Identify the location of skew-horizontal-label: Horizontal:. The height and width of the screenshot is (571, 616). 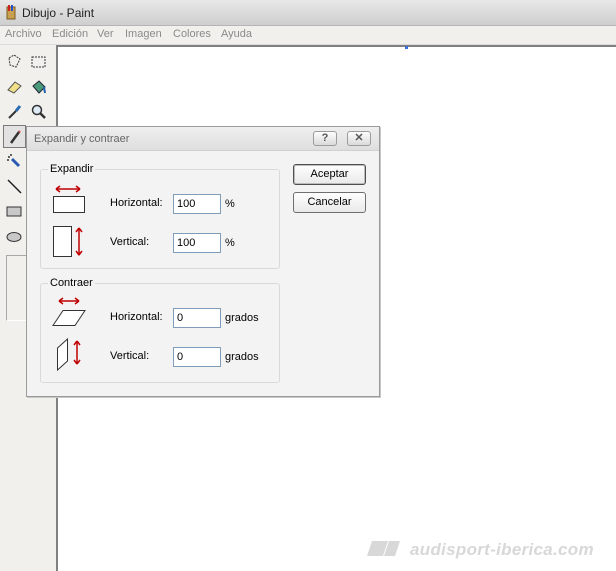
(136, 317).